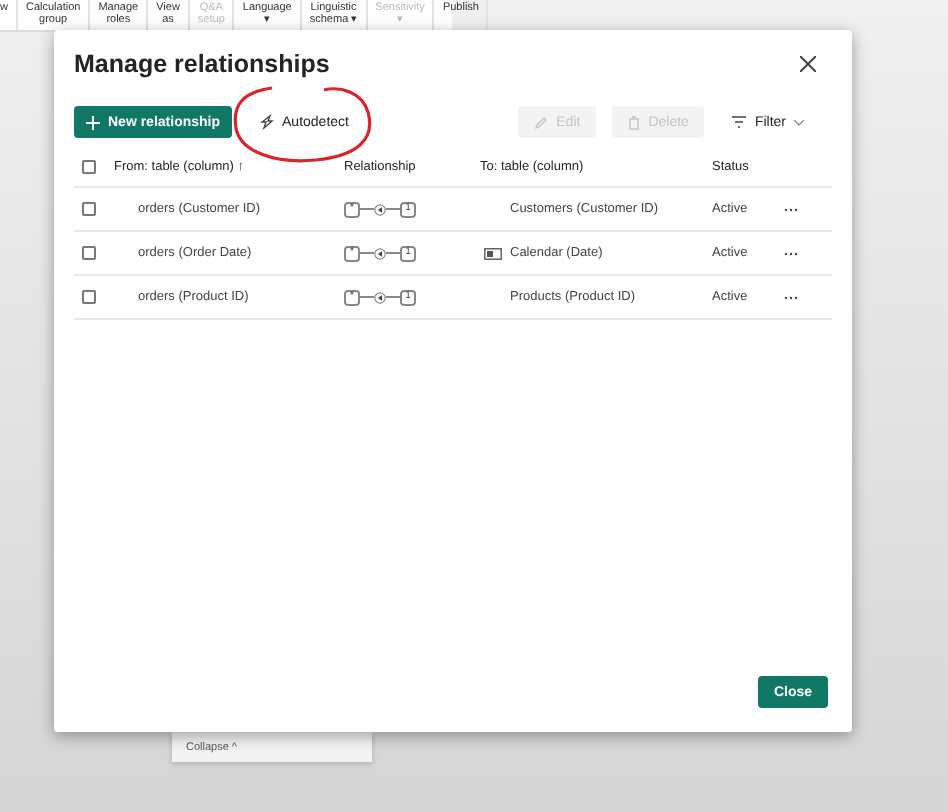 This screenshot has height=812, width=948. I want to click on pencil-icon, so click(541, 122).